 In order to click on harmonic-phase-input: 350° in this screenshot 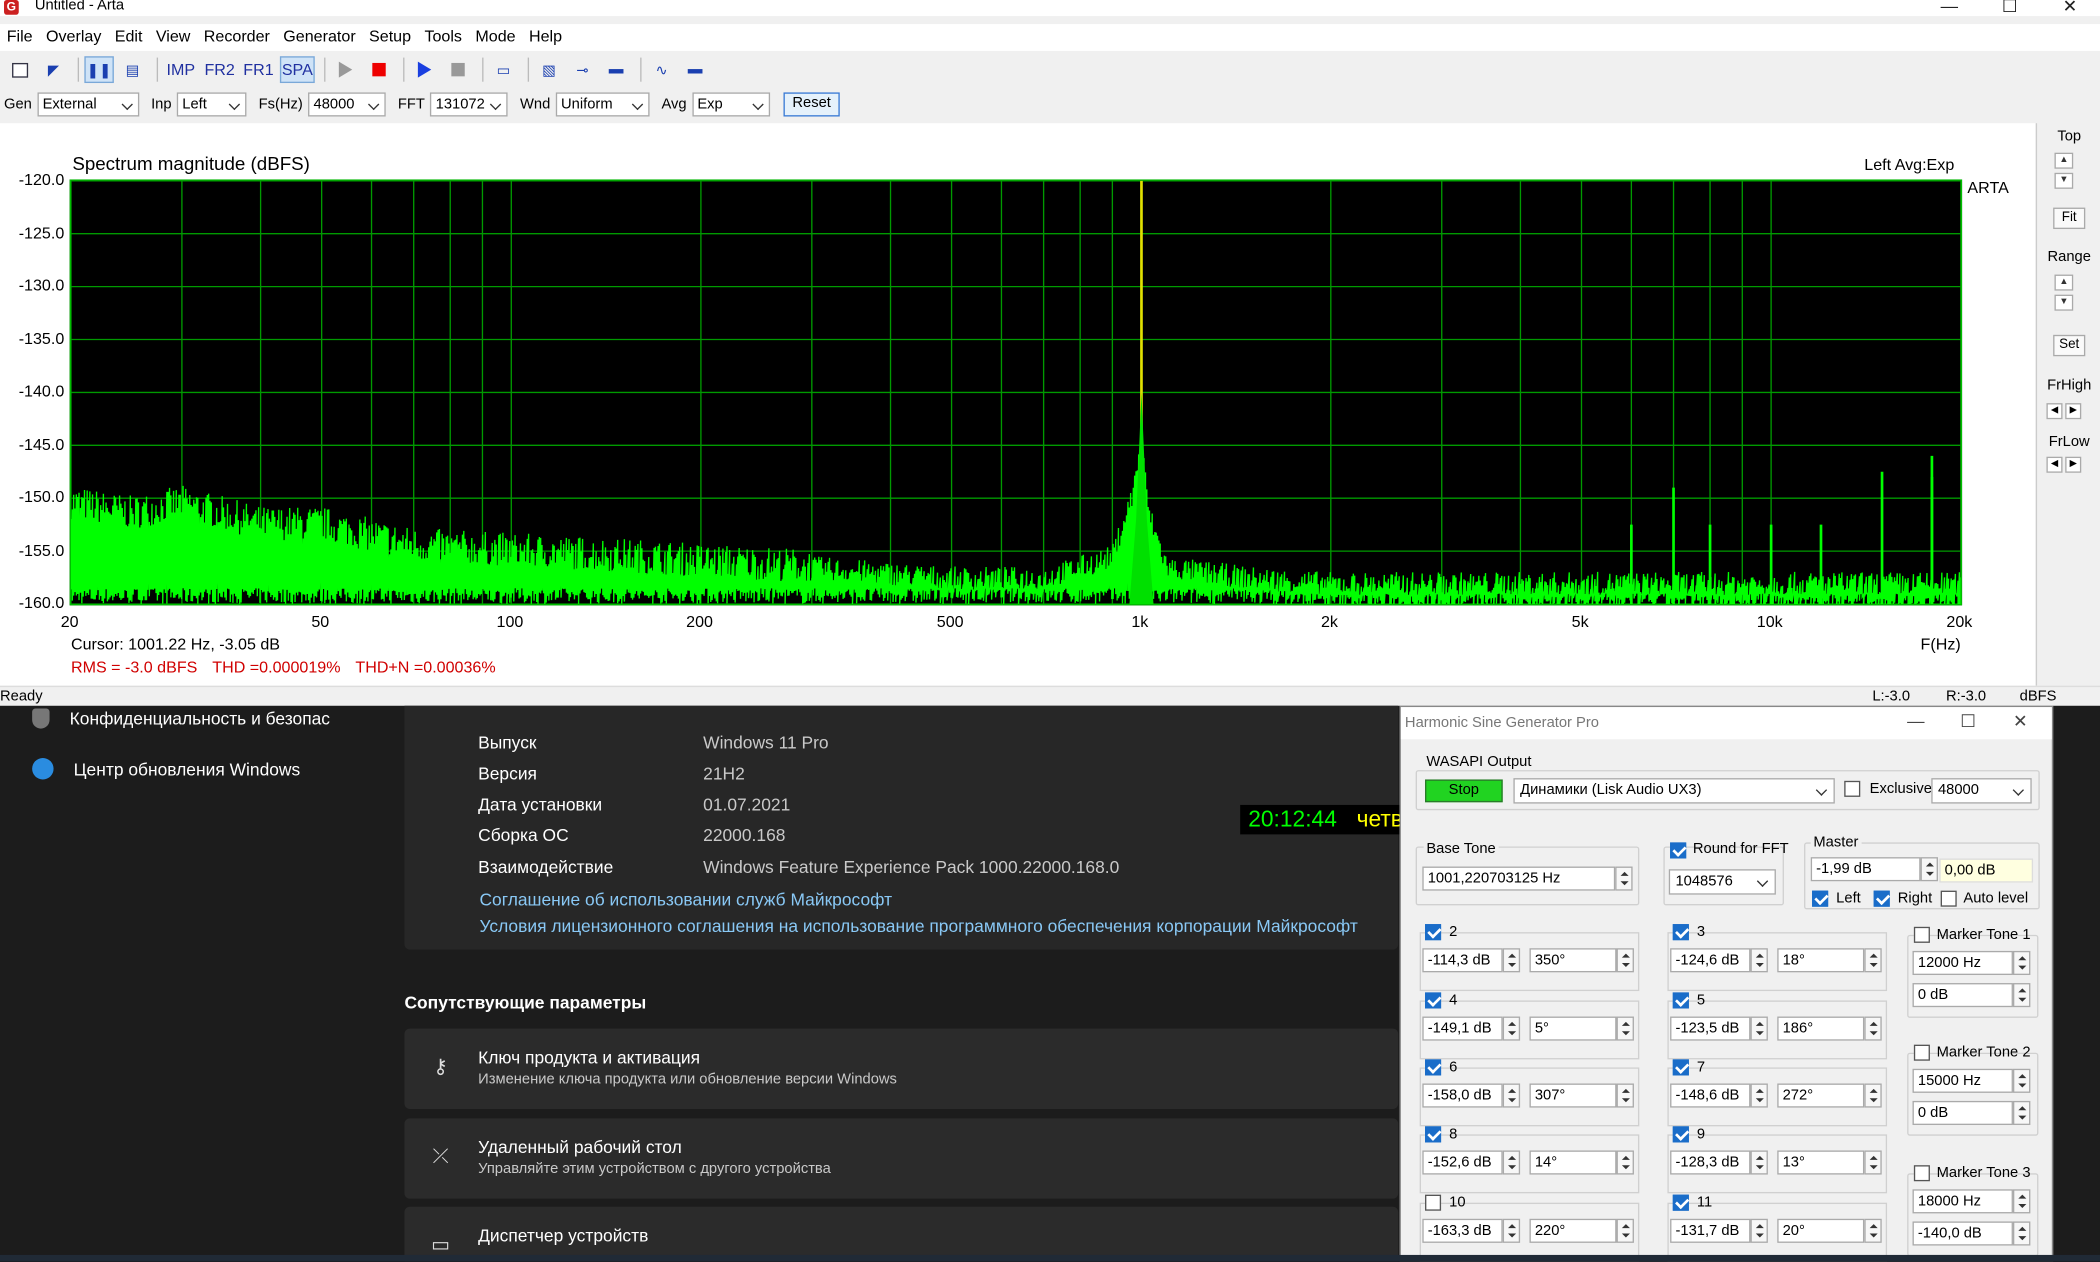, I will do `click(1573, 960)`.